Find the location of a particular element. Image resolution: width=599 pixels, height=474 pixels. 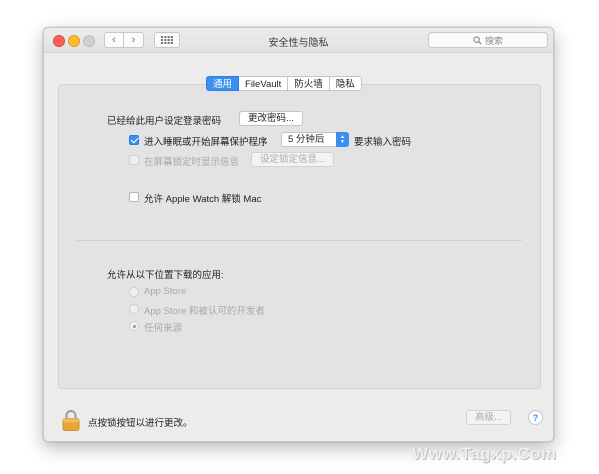

password-set-label: 已经给此用户设定登录密码 is located at coordinates (164, 121).